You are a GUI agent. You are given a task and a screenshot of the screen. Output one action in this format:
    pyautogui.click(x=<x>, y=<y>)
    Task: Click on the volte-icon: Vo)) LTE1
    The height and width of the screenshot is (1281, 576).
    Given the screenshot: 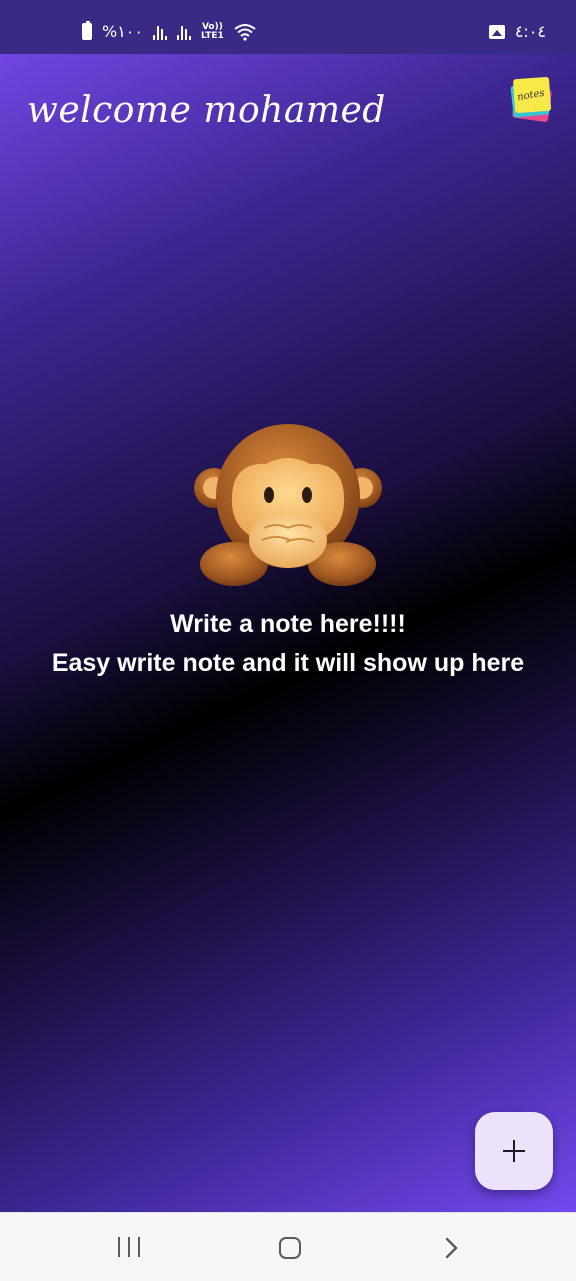 What is the action you would take?
    pyautogui.click(x=212, y=31)
    